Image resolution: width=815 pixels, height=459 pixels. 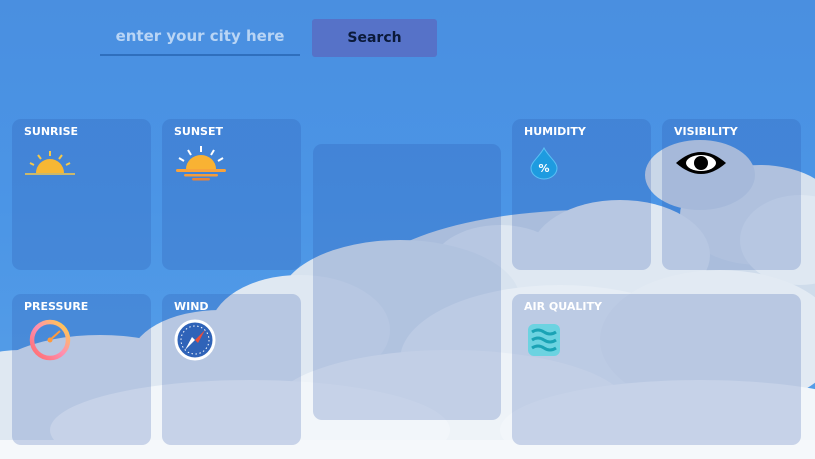 I want to click on gauge-icon, so click(x=50, y=340).